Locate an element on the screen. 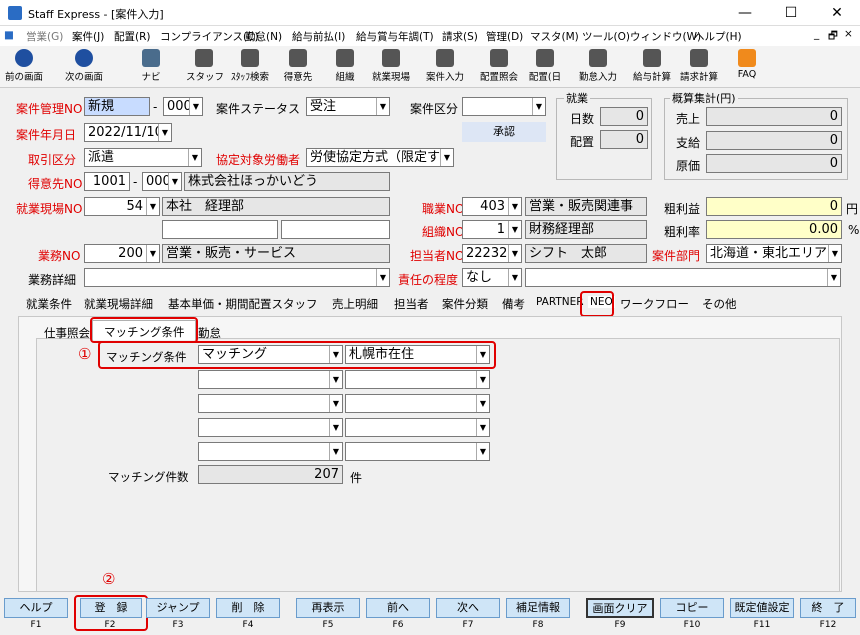 The image size is (860, 635). tab-partner: PARTNER is located at coordinates (560, 302).